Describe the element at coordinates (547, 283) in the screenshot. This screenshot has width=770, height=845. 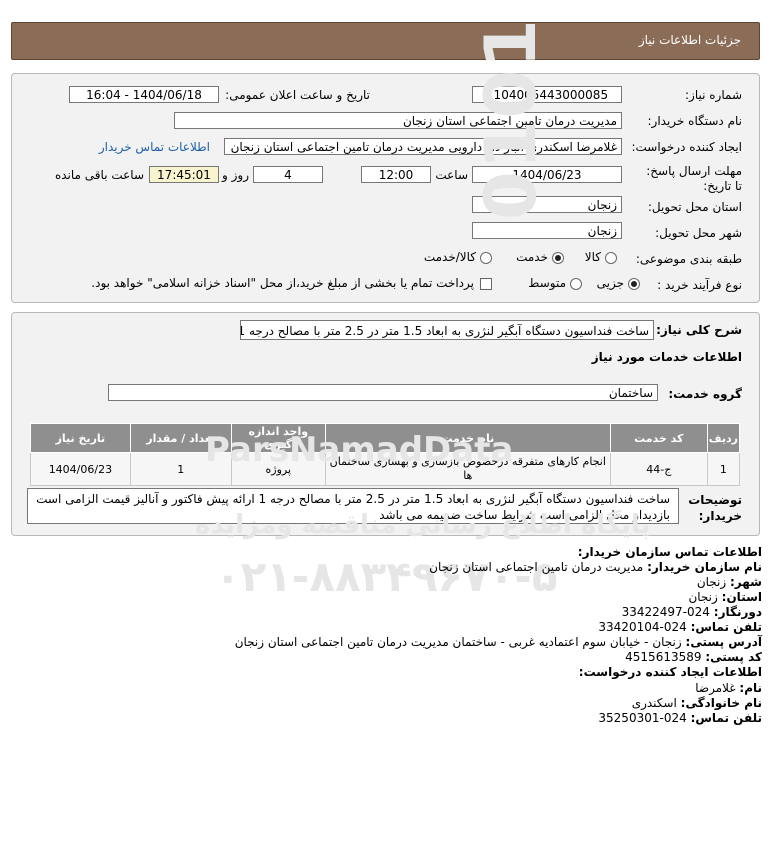
I see `process-option-medium: متوسط` at that location.